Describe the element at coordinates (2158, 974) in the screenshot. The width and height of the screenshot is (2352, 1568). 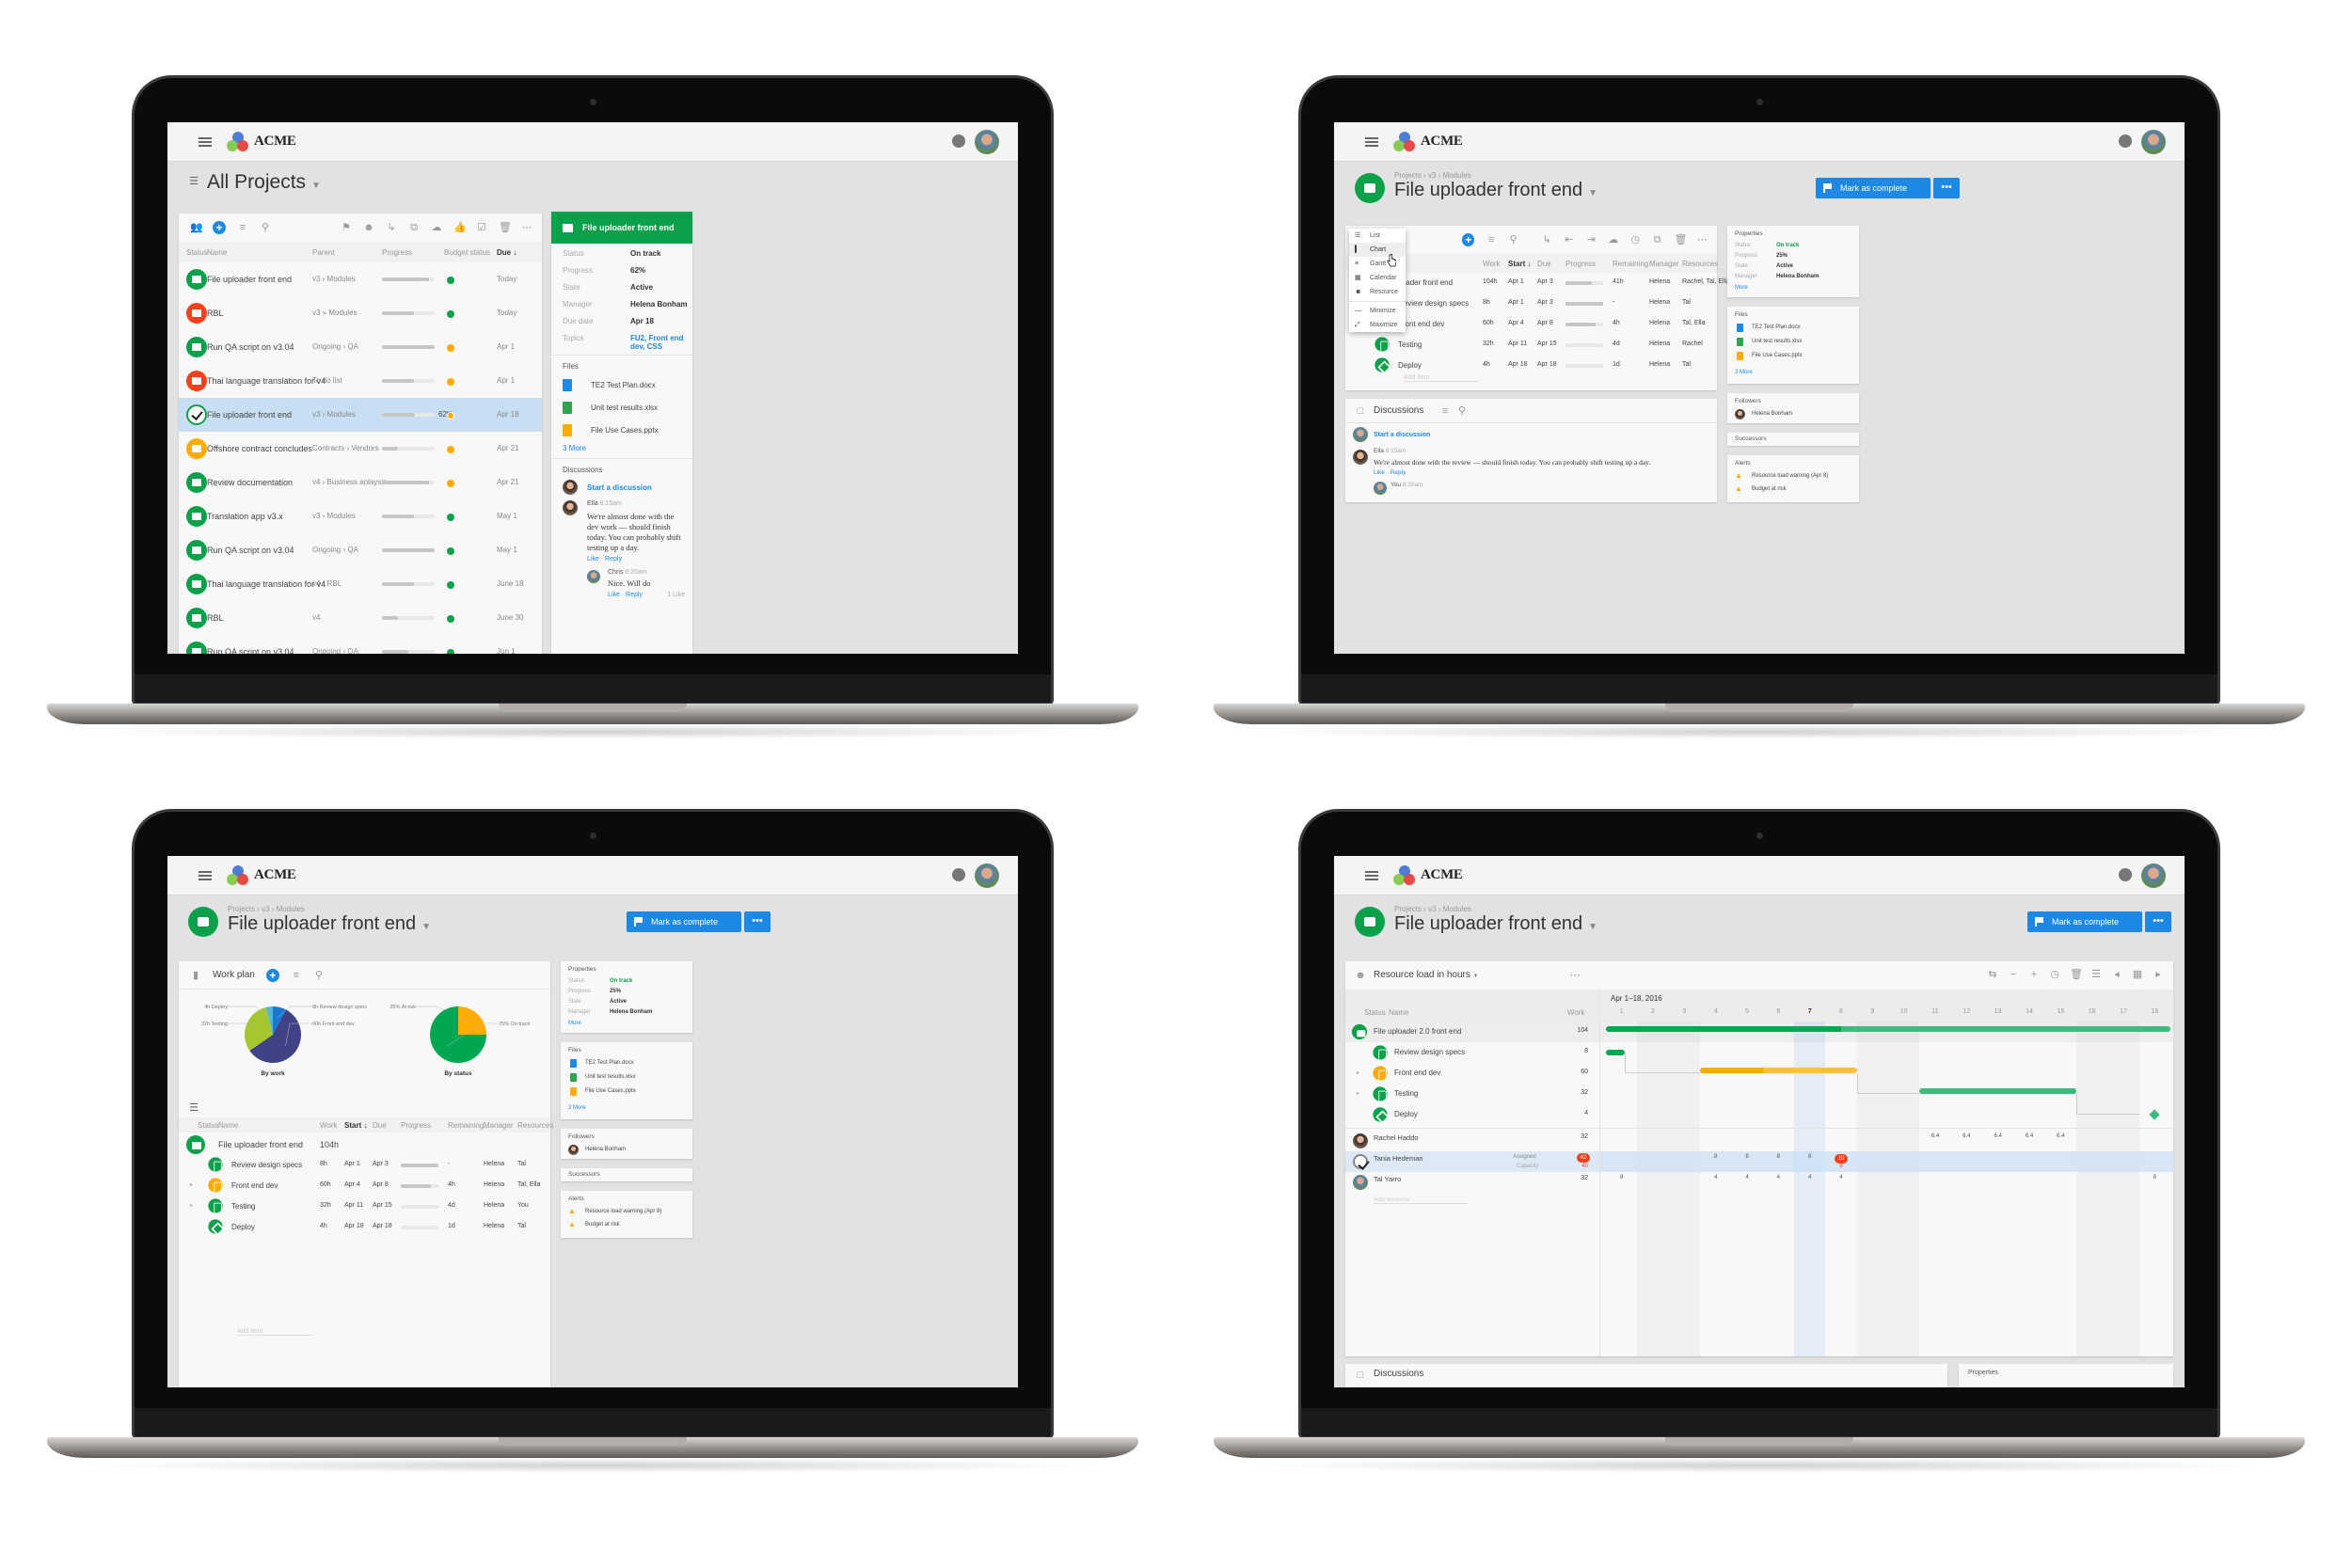
I see `next-icon: ▸` at that location.